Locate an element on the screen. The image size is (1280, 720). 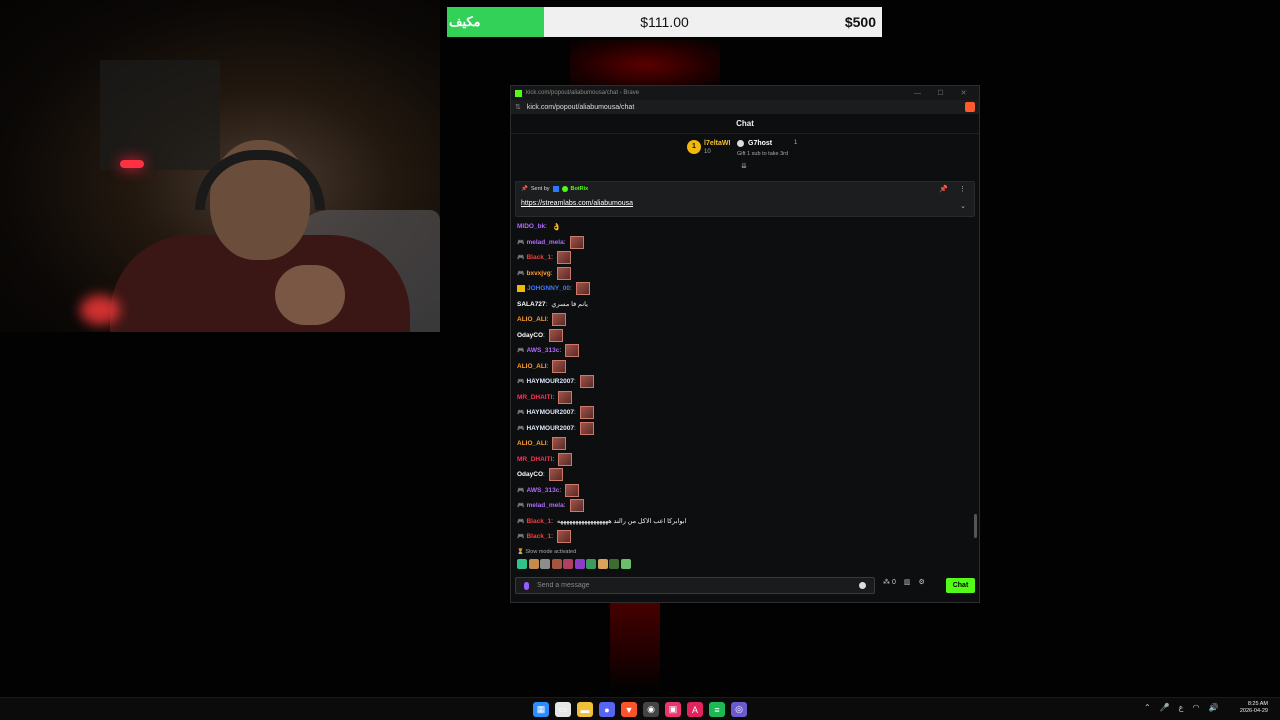
mic-icon is located at coordinates (526, 585).